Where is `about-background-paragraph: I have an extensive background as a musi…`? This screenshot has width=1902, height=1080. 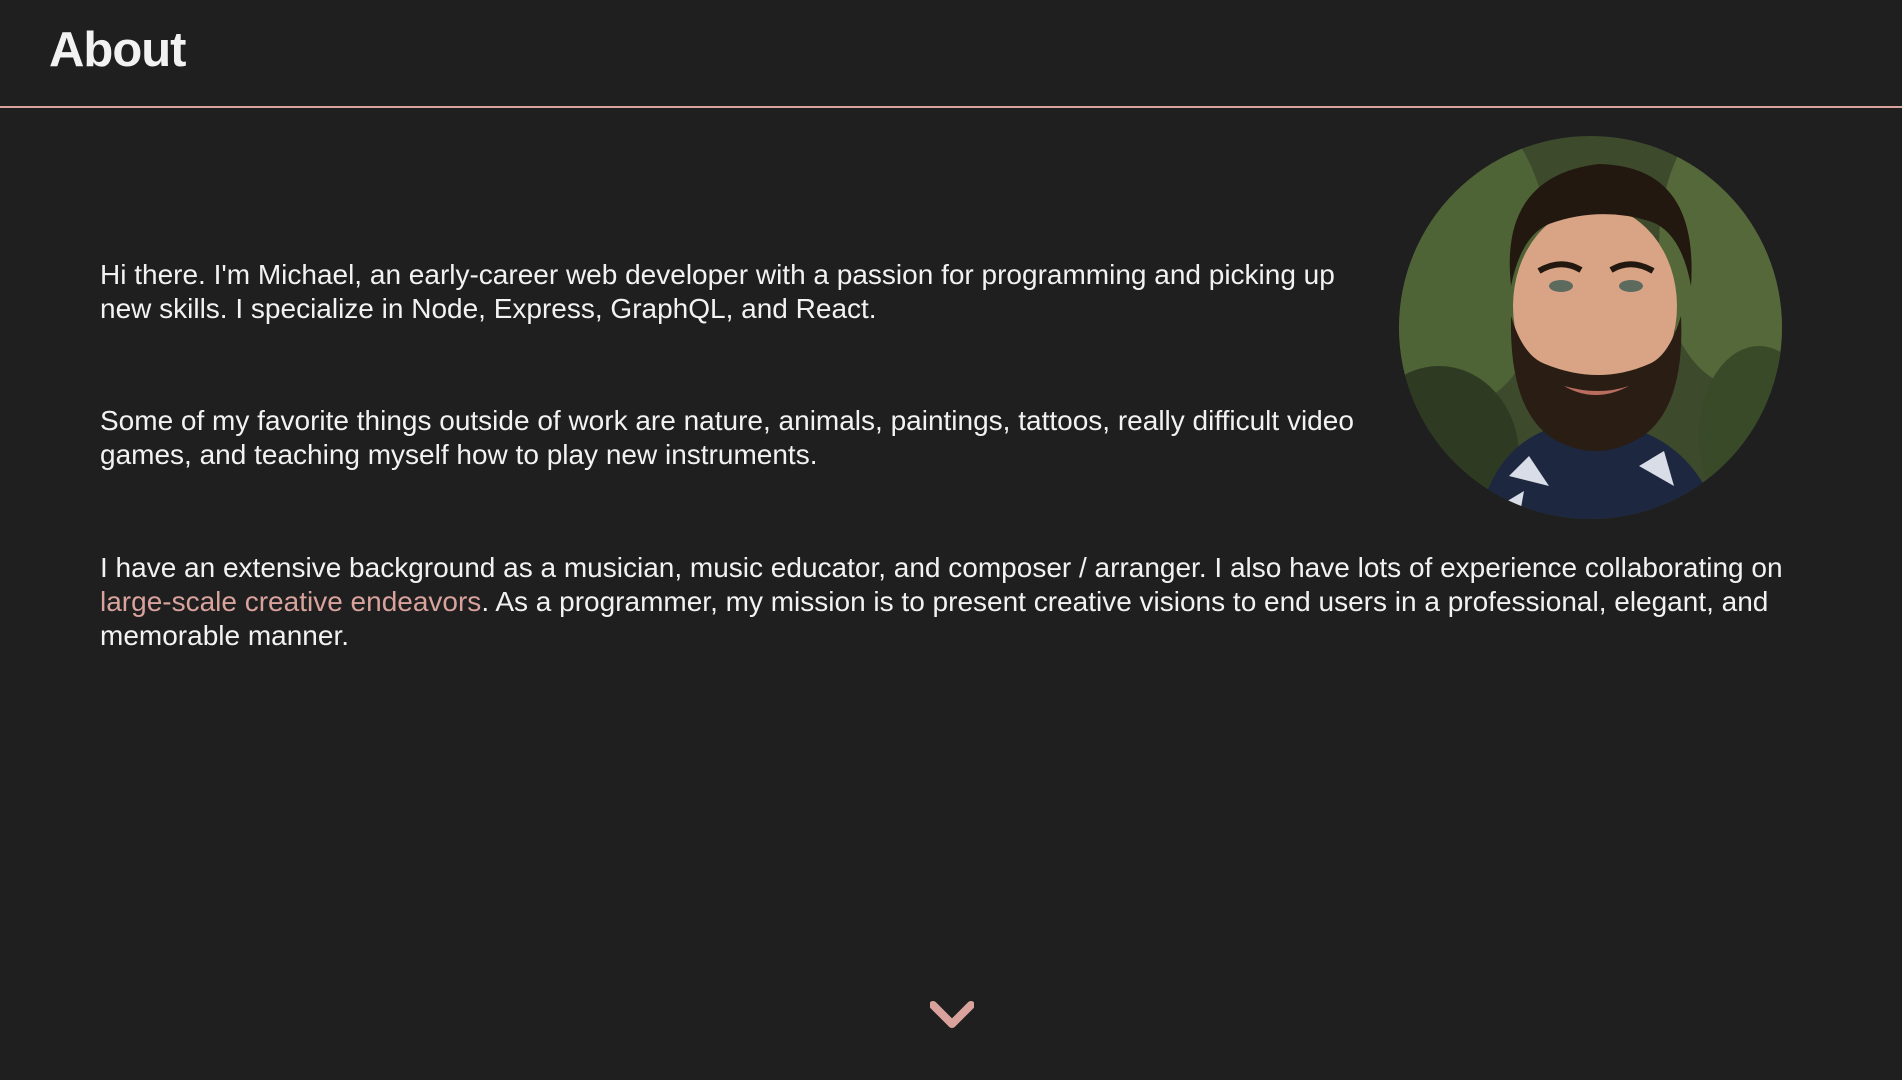
about-background-paragraph: I have an extensive background as a musi… is located at coordinates (950, 602).